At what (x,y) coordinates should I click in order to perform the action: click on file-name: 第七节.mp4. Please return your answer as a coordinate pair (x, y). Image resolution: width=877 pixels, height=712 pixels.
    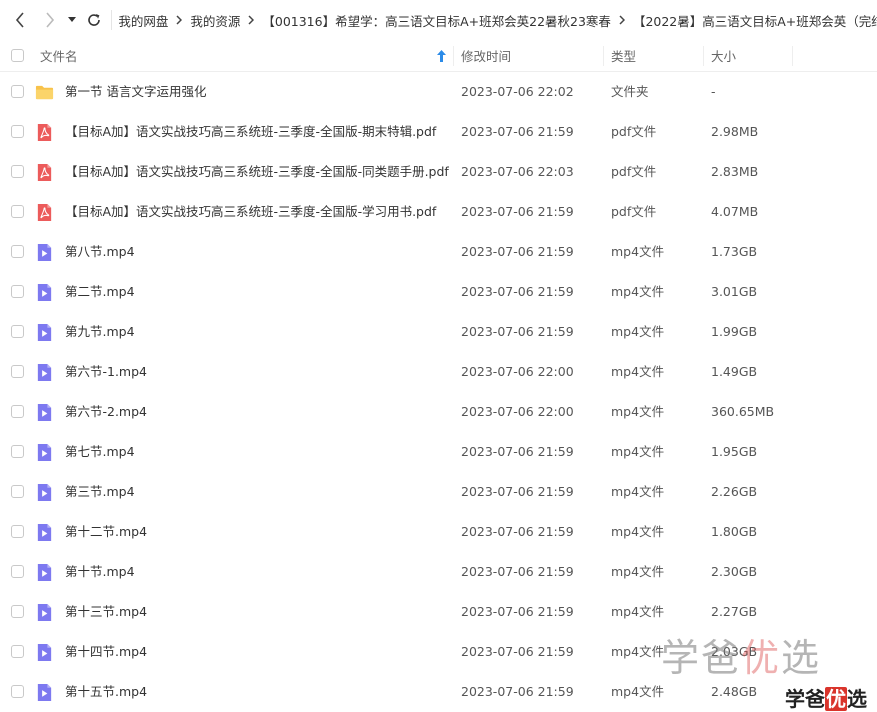
    Looking at the image, I should click on (100, 452).